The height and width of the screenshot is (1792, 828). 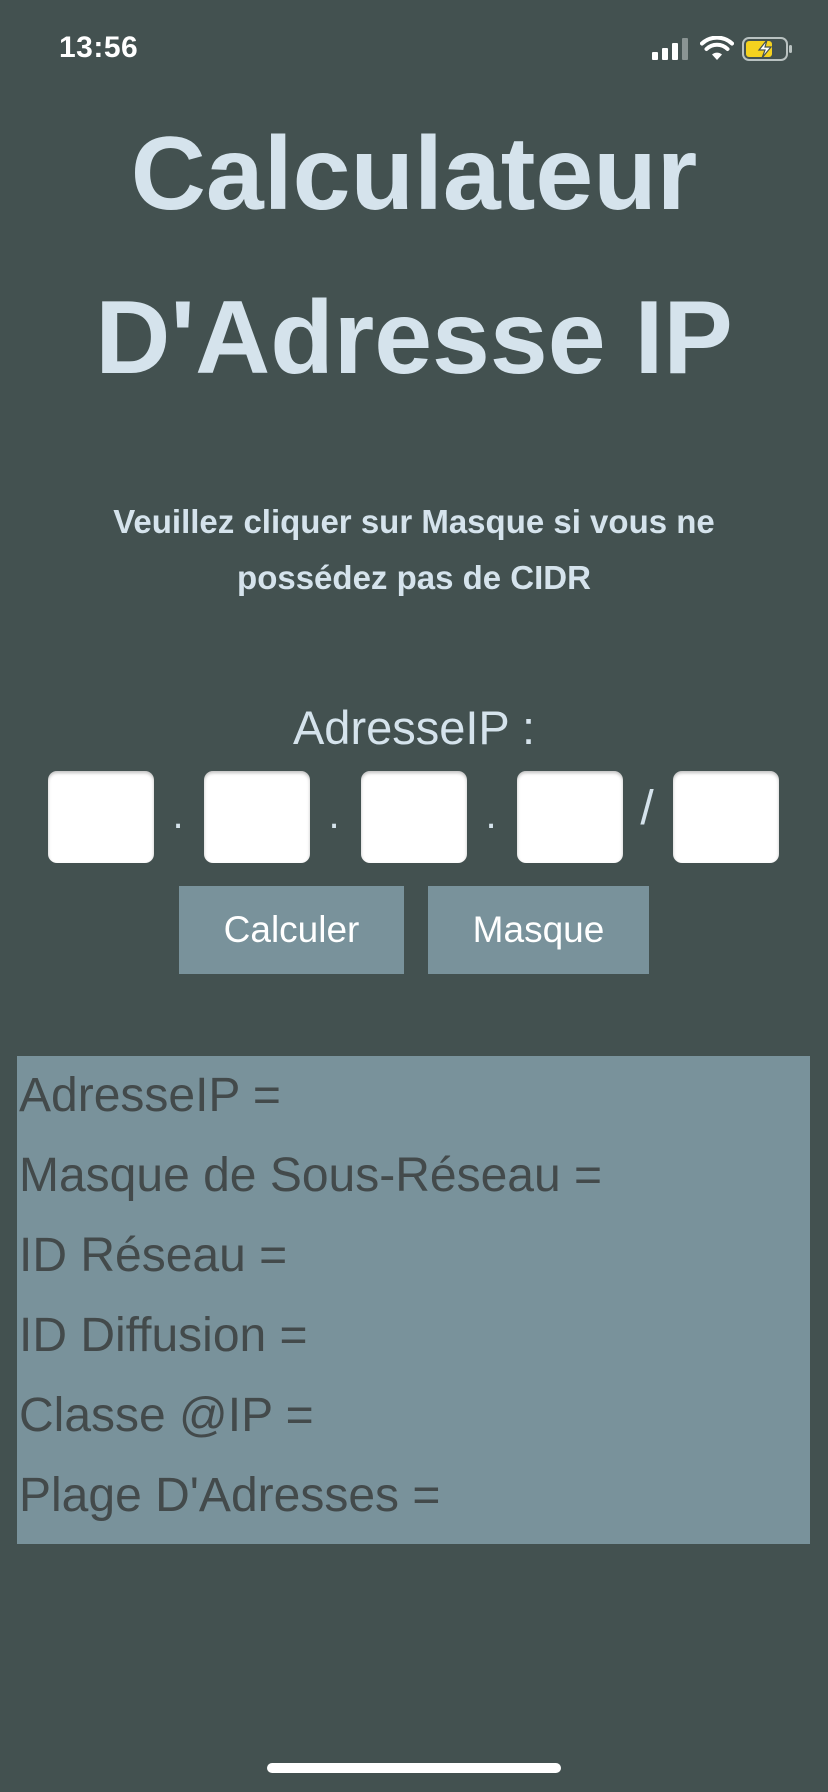 What do you see at coordinates (163, 1335) in the screenshot?
I see `result-broadcast-id: ID Diffusion =` at bounding box center [163, 1335].